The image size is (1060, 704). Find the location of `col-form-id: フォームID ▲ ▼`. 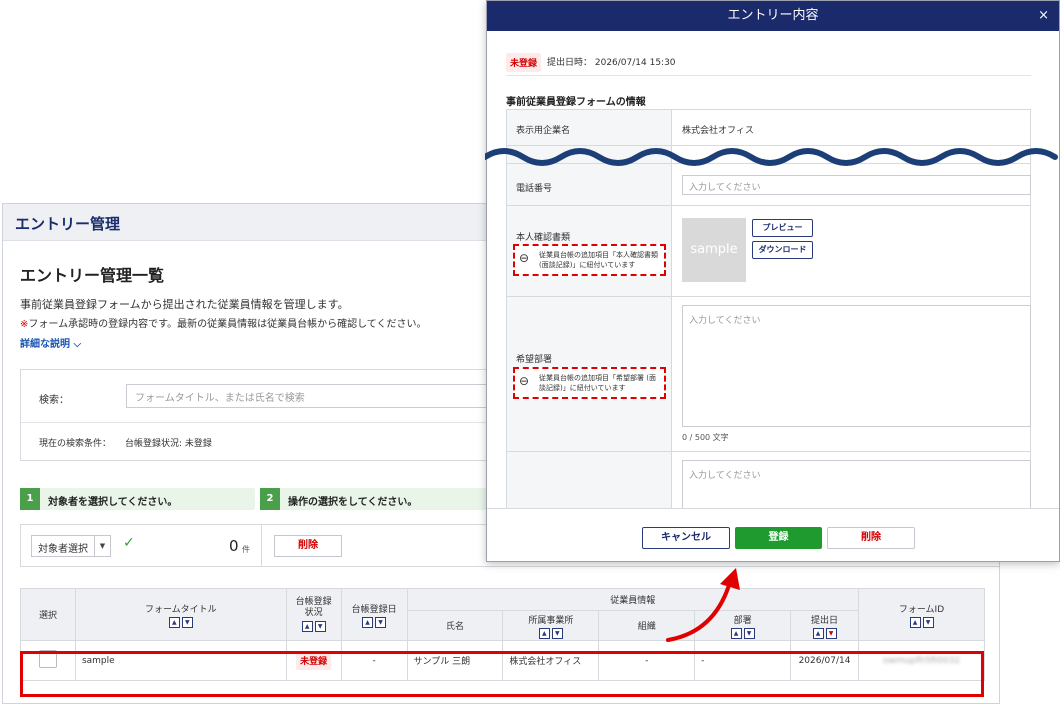

col-form-id: フォームID ▲ ▼ is located at coordinates (921, 614).